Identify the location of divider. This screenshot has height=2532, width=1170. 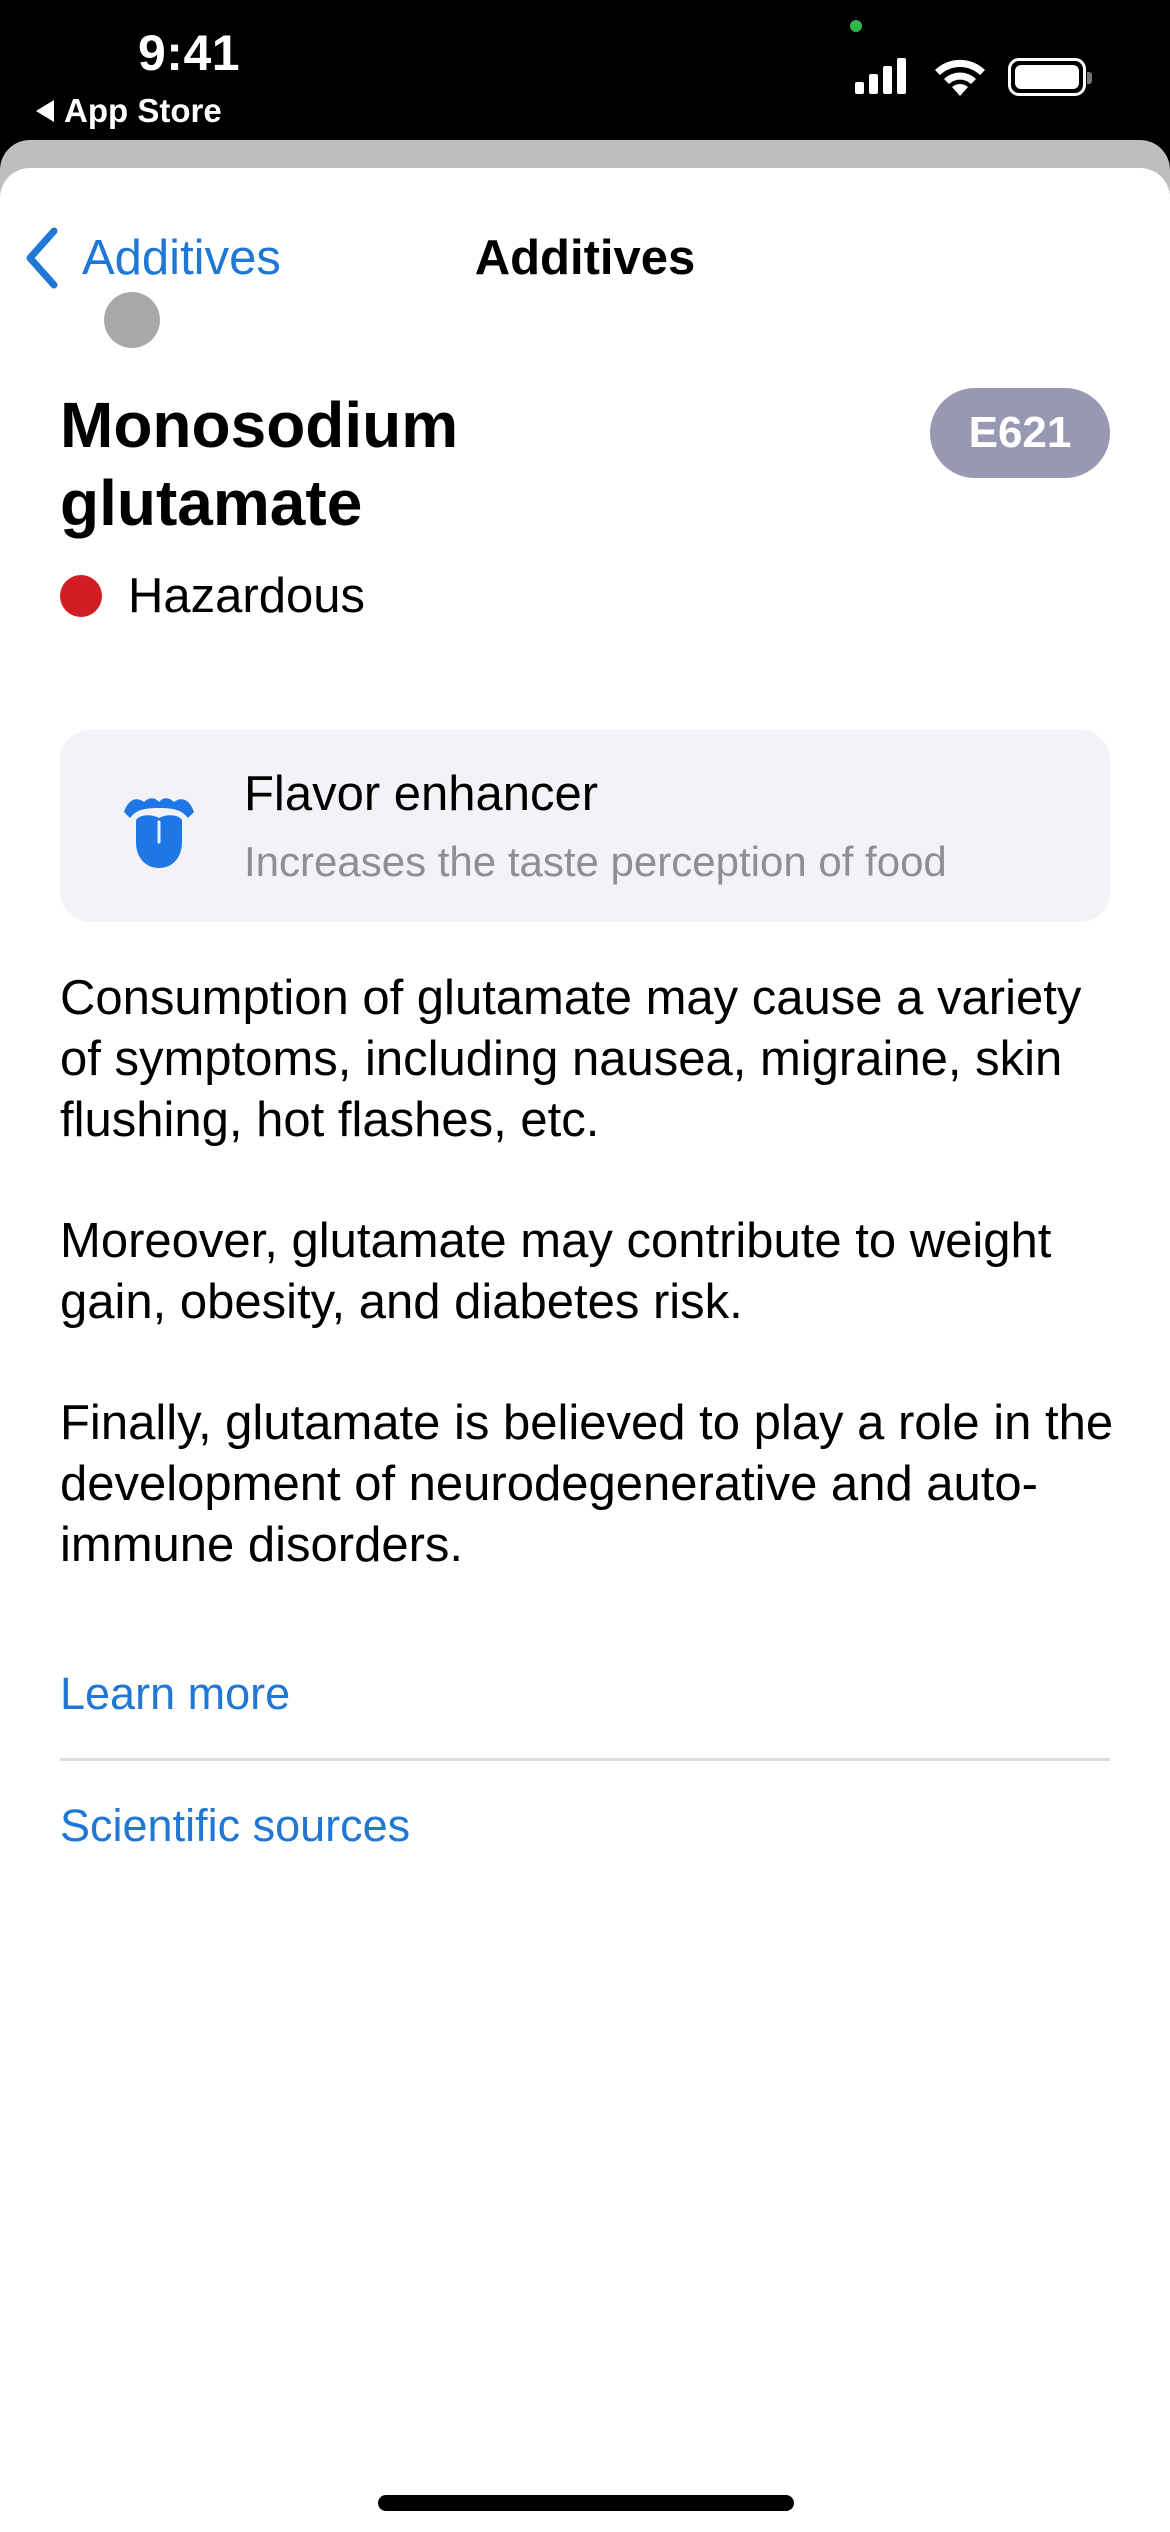
(585, 1759).